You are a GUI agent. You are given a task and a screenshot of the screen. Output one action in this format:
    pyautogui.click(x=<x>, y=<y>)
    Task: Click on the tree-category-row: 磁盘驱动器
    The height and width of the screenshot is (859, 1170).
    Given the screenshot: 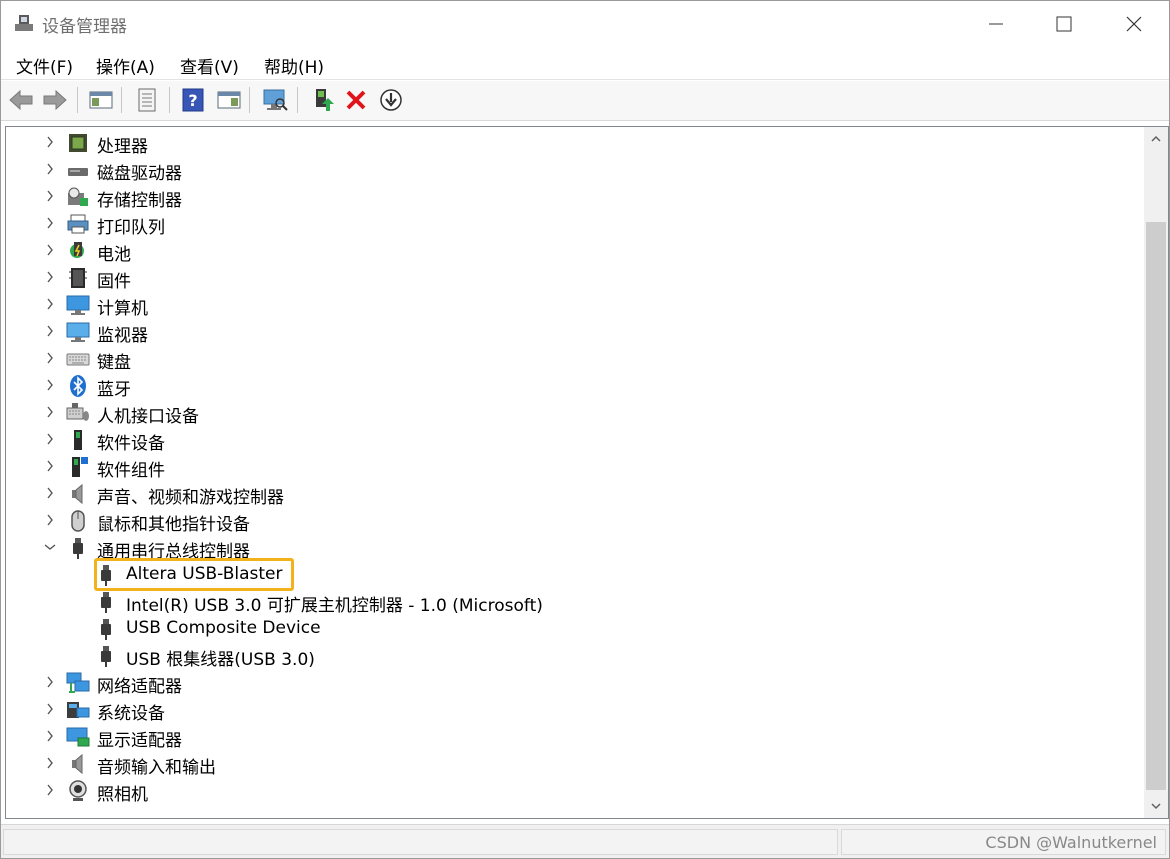 What is the action you would take?
    pyautogui.click(x=571, y=170)
    